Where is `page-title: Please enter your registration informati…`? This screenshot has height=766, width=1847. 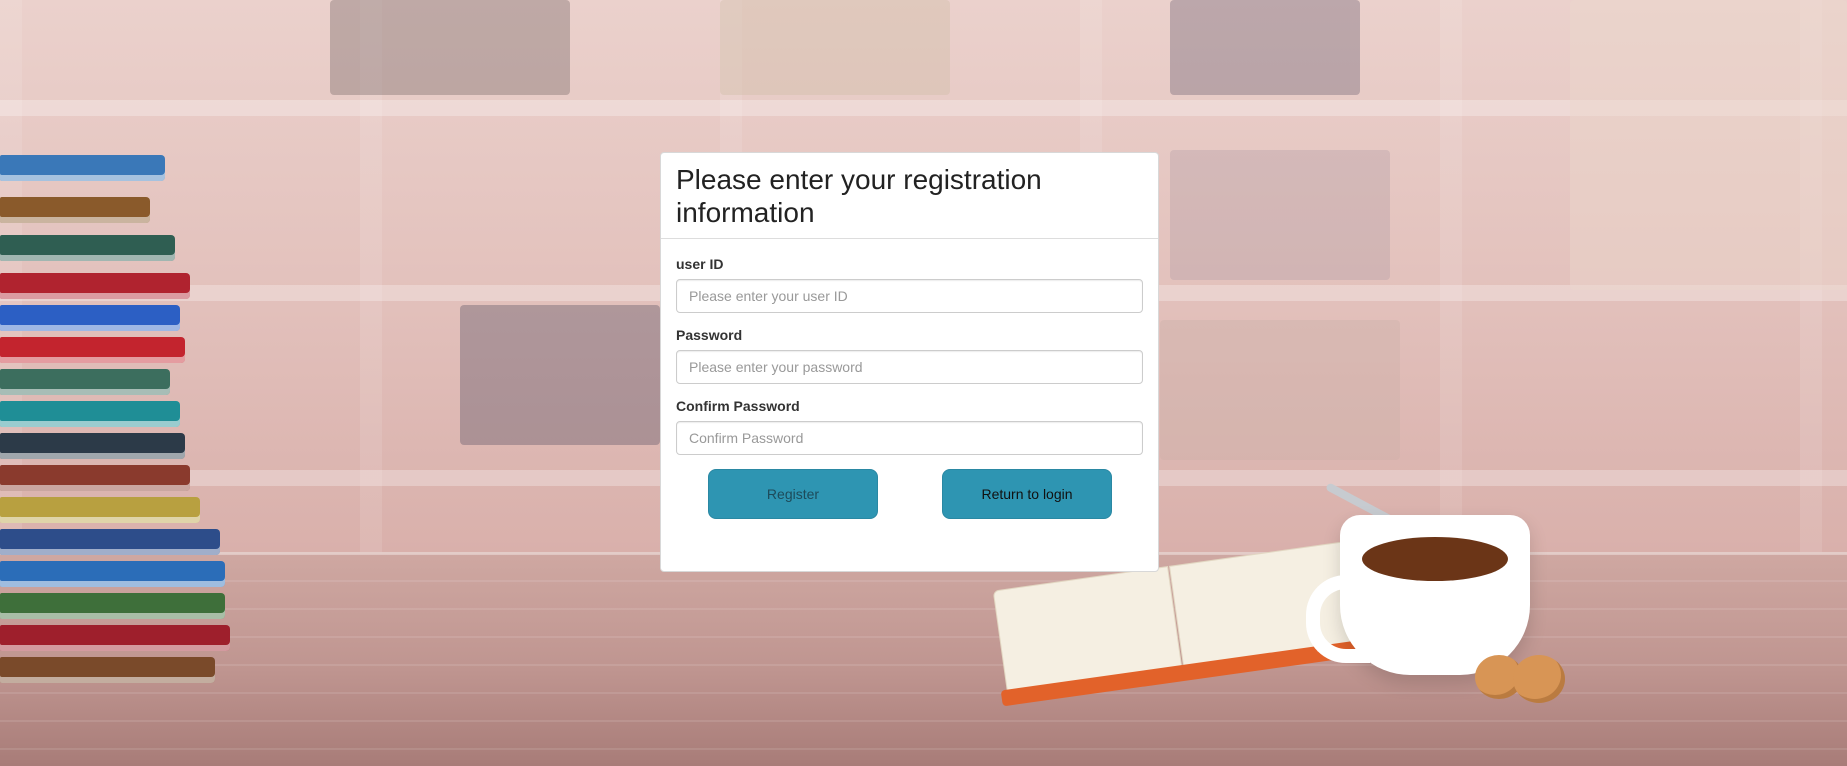 page-title: Please enter your registration informati… is located at coordinates (859, 196).